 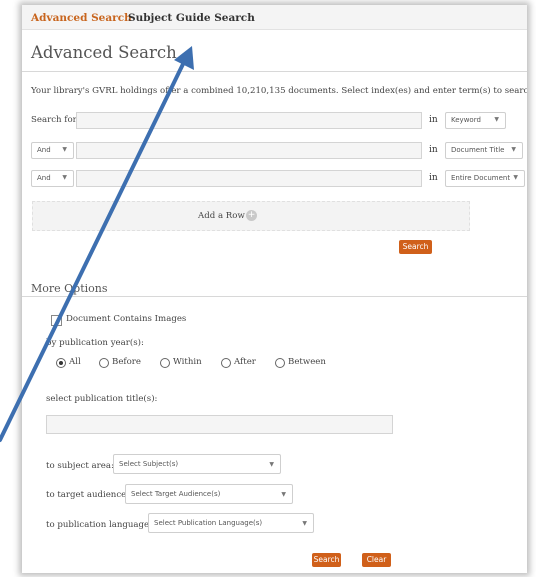 I want to click on year-all-label: All, so click(x=75, y=362).